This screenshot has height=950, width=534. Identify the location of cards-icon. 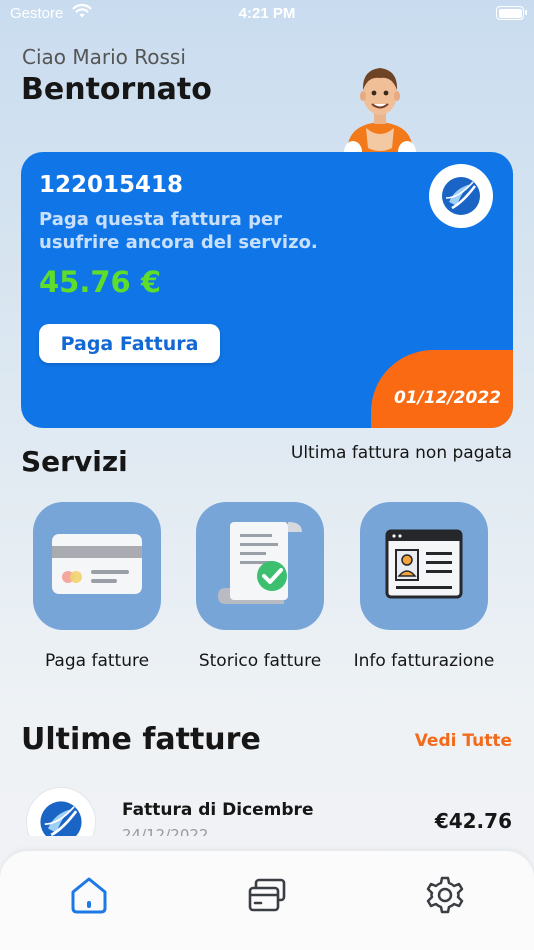
(267, 897).